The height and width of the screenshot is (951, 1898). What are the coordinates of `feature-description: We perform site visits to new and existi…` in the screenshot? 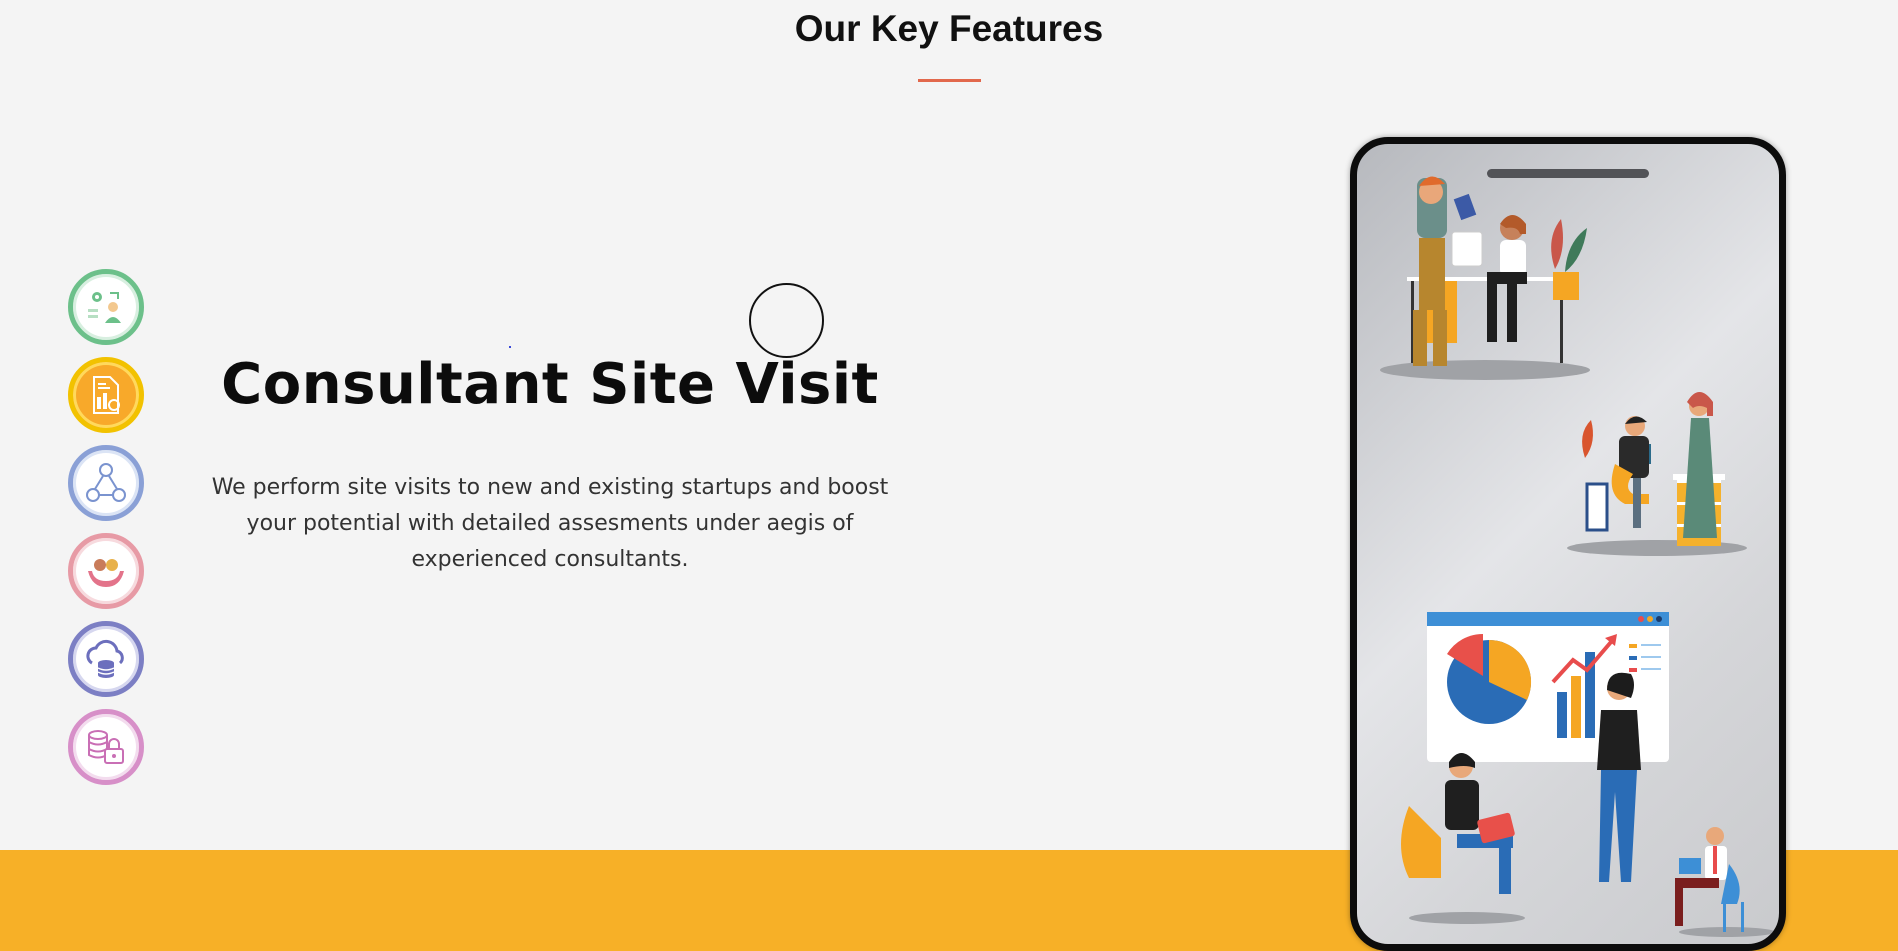 It's located at (550, 523).